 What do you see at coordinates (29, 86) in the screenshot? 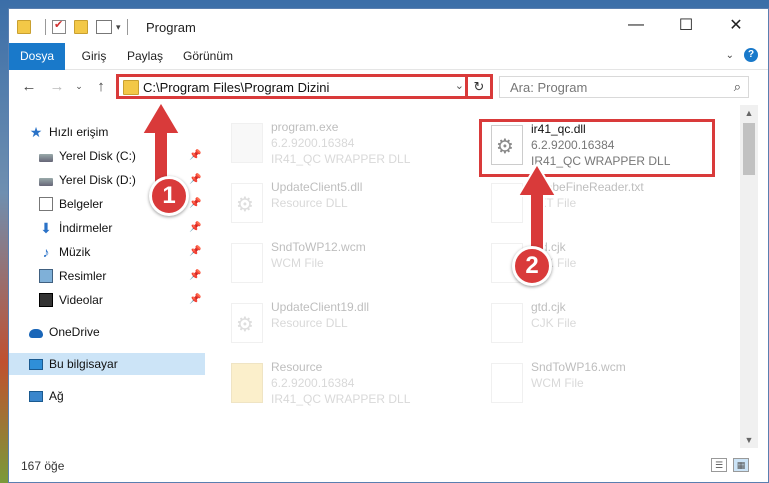
I see `back-button: ←` at bounding box center [29, 86].